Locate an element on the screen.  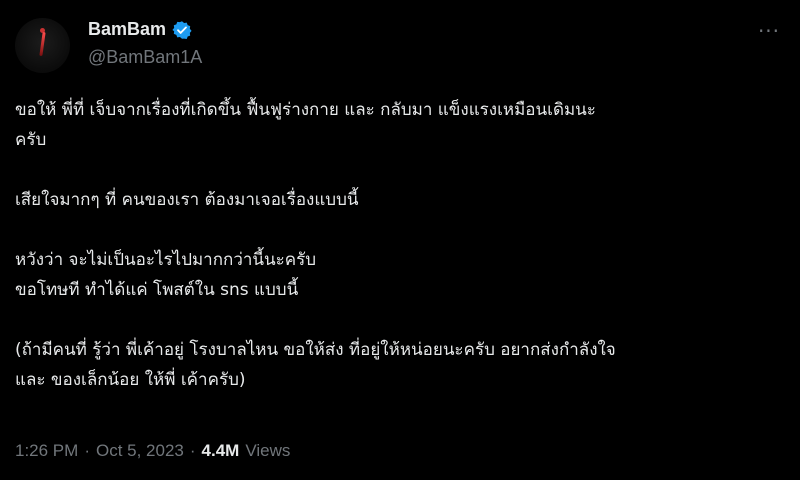
tweet-line: ขอโทษที ทำได้แค่ โพสต์ใน sns แบบนี้ is located at coordinates (157, 290).